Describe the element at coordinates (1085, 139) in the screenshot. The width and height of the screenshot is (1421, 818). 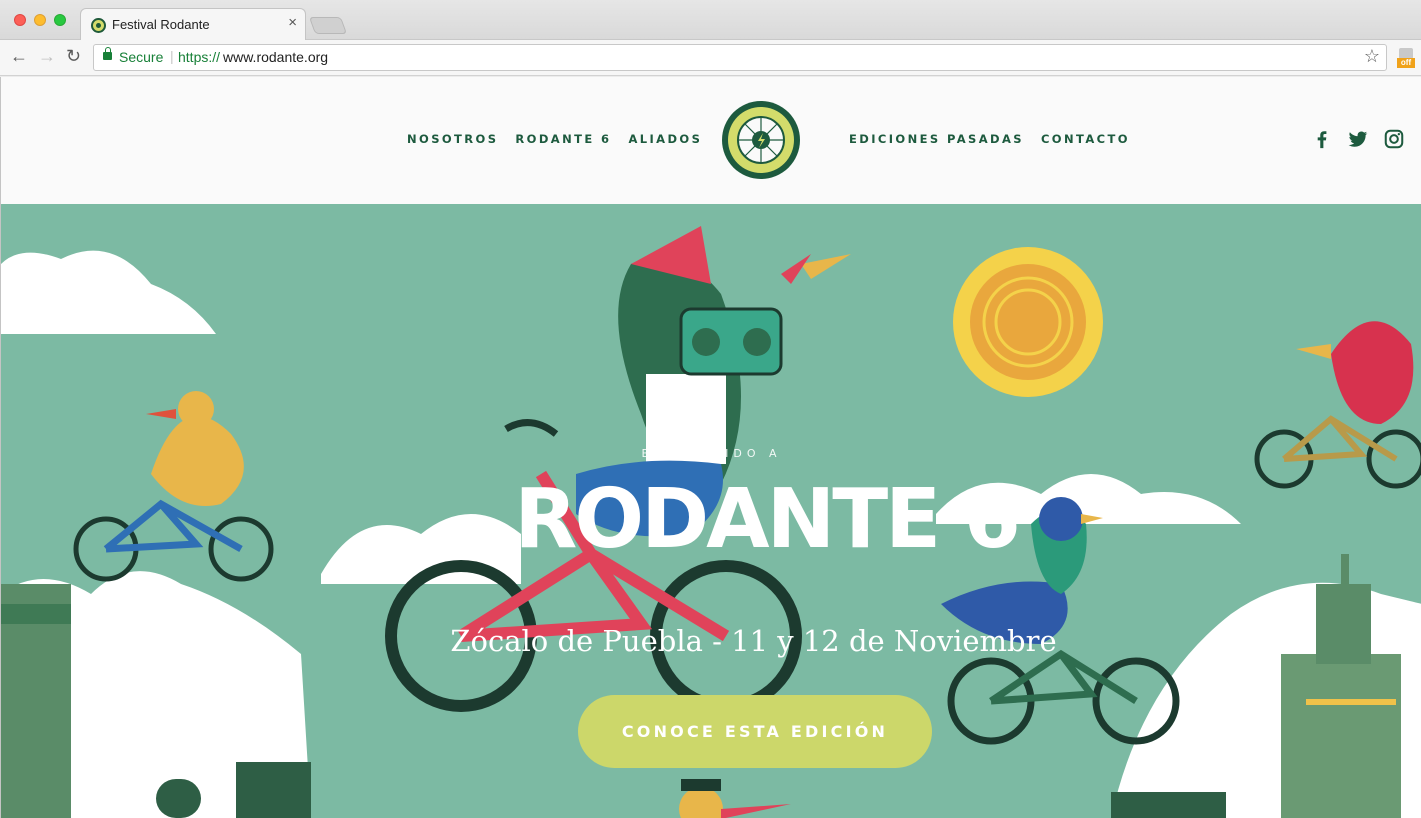
I see `nav-item-contacto: CONTACTO` at that location.